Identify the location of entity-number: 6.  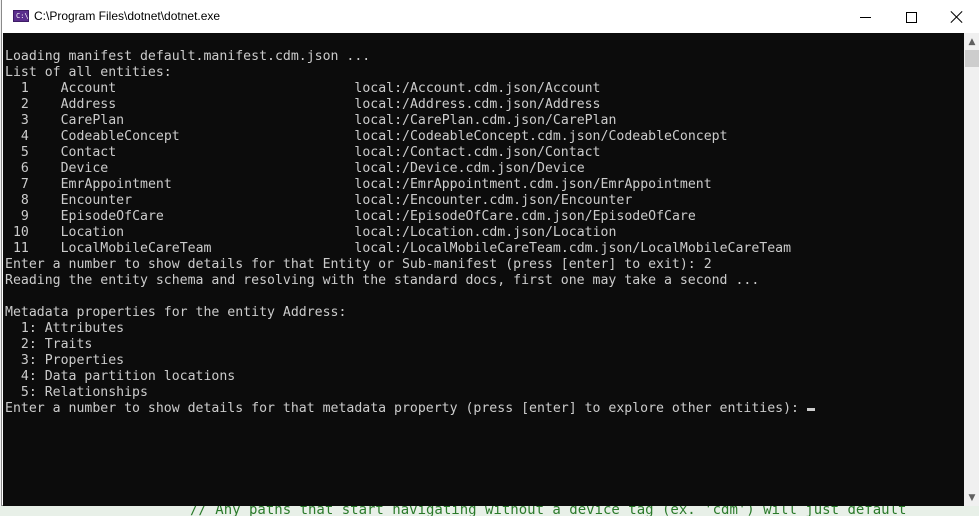
(24, 168).